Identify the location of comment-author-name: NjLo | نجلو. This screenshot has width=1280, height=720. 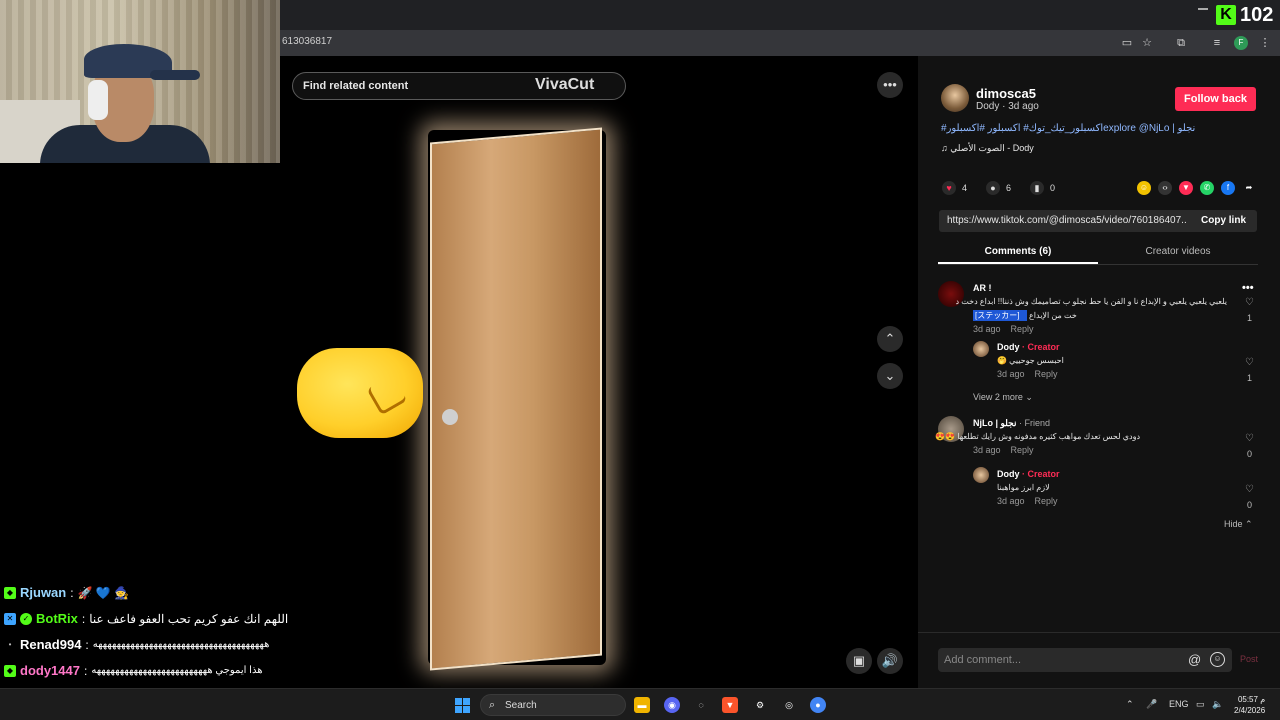
(994, 423).